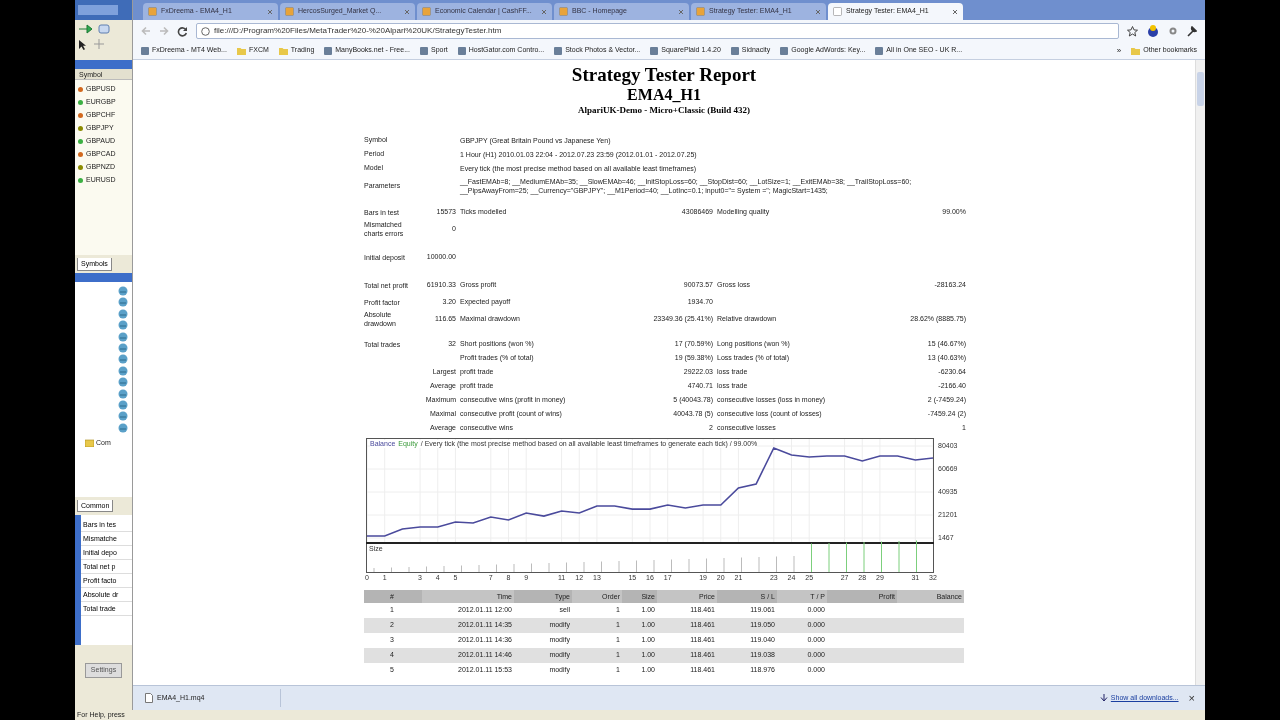  What do you see at coordinates (98, 10) in the screenshot?
I see `toolbar-strip` at bounding box center [98, 10].